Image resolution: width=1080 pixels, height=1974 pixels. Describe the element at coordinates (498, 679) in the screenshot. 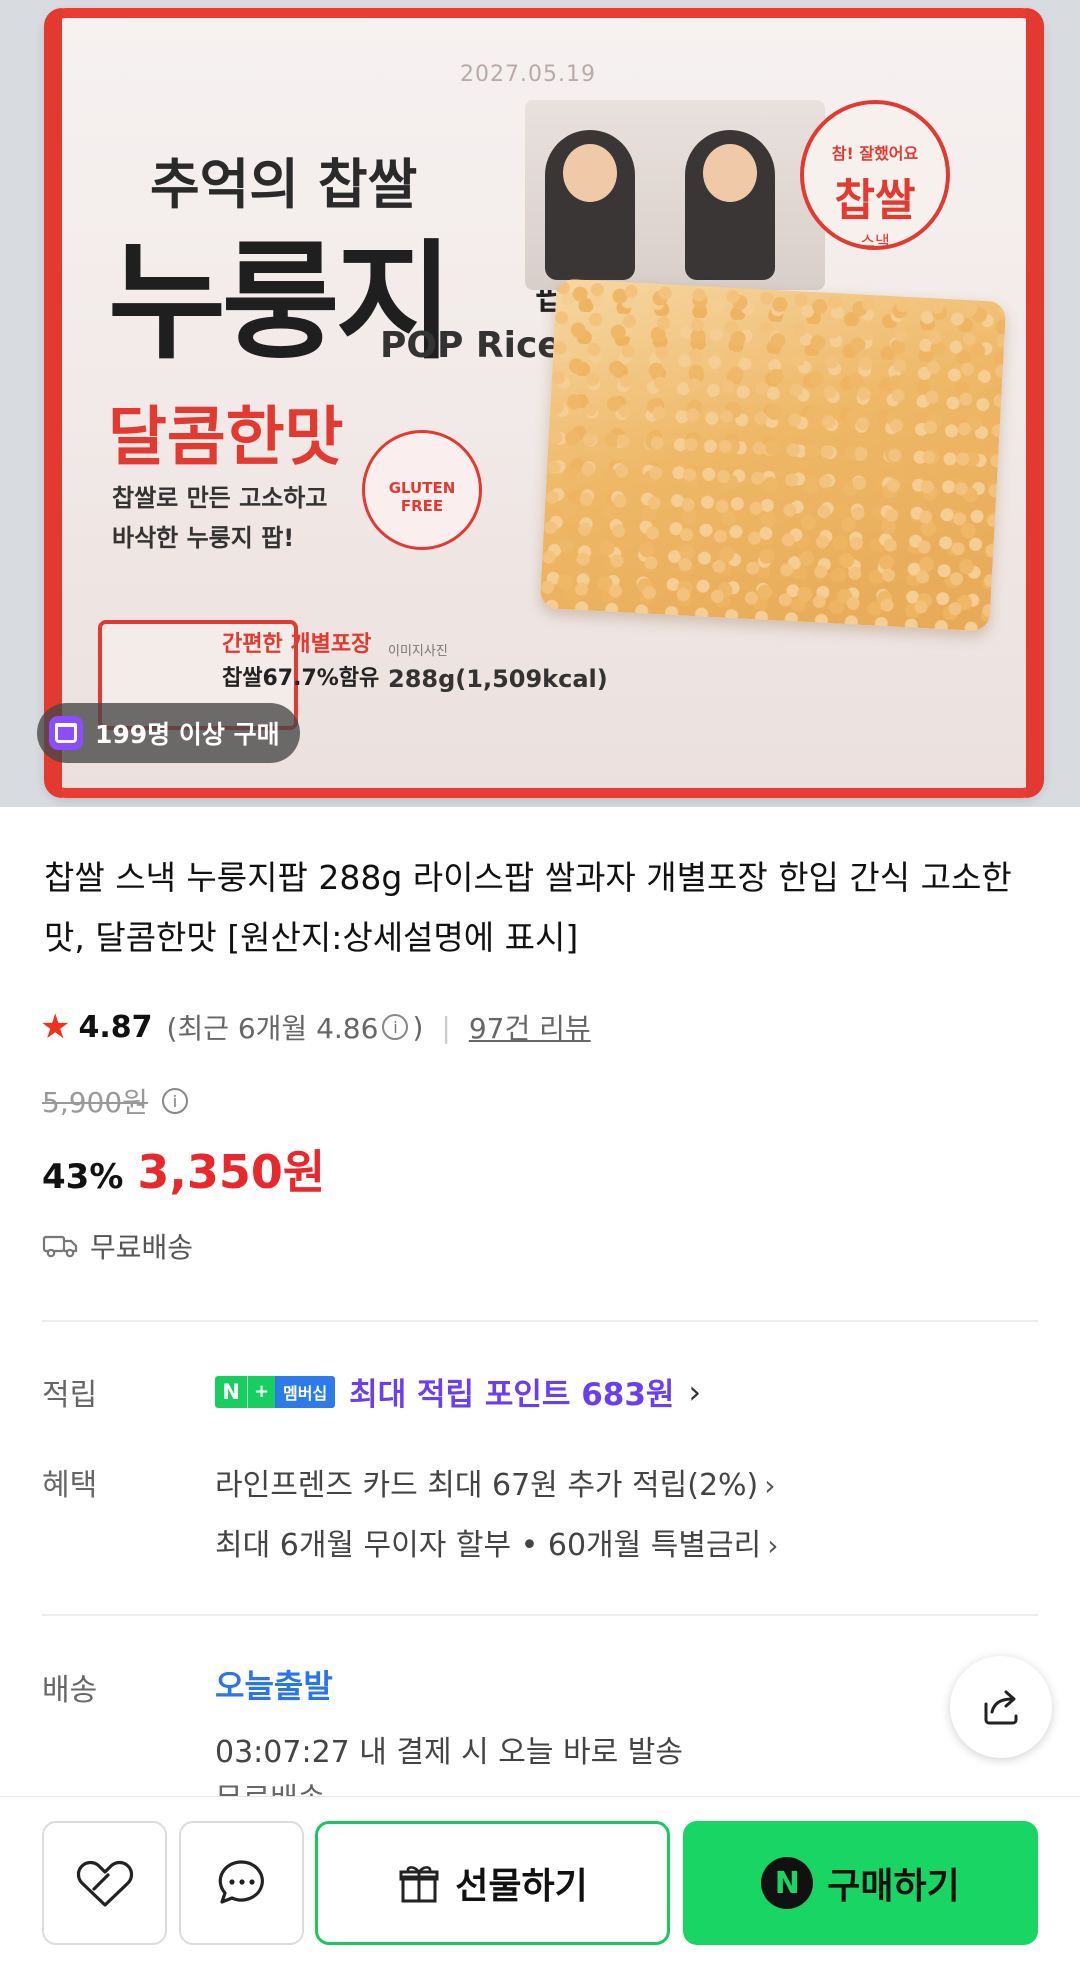

I see `package-weight: 288g(1,509kcal)` at that location.